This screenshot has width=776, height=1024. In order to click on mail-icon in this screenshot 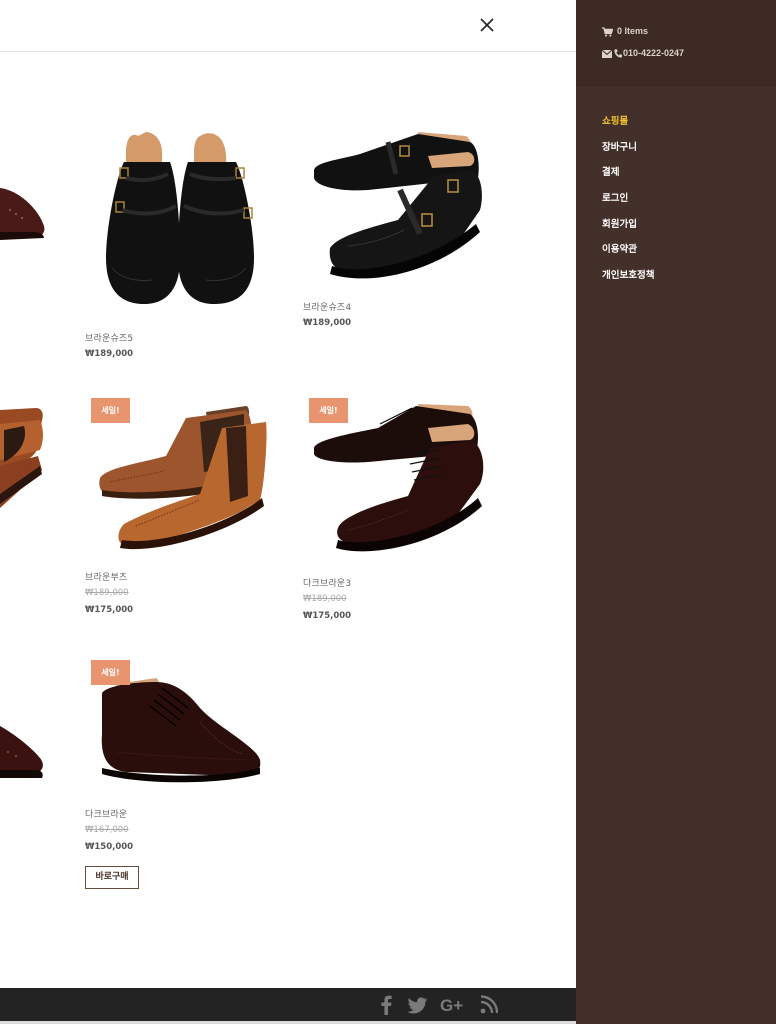, I will do `click(607, 53)`.